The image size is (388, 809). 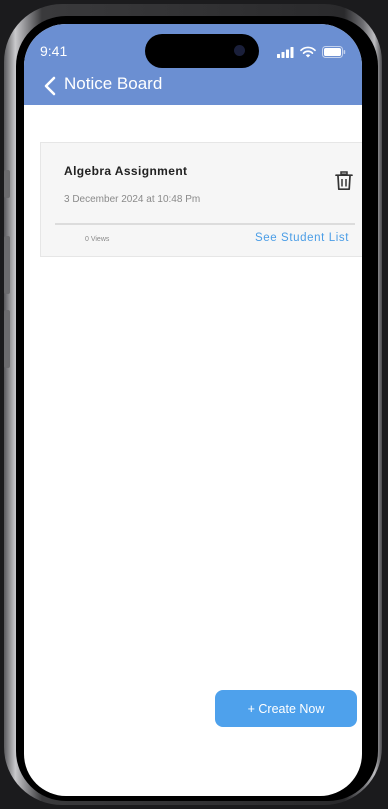 I want to click on notice-title: Algebra Assignment, so click(x=126, y=171).